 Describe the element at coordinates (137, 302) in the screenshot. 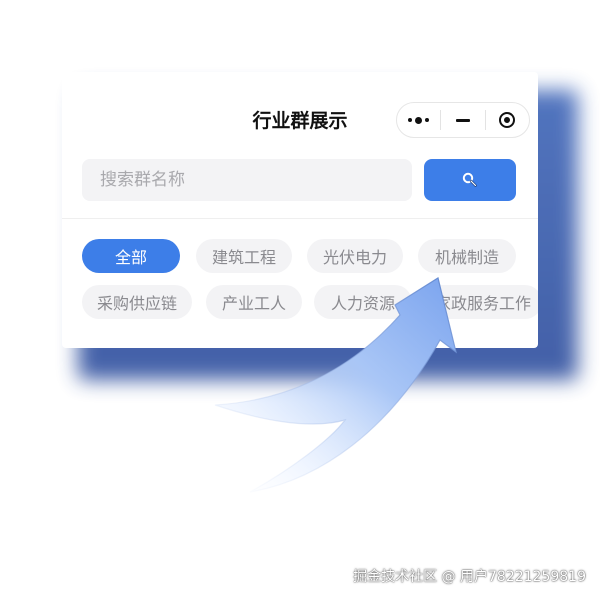

I see `tag-procurement: 采购供应链` at that location.